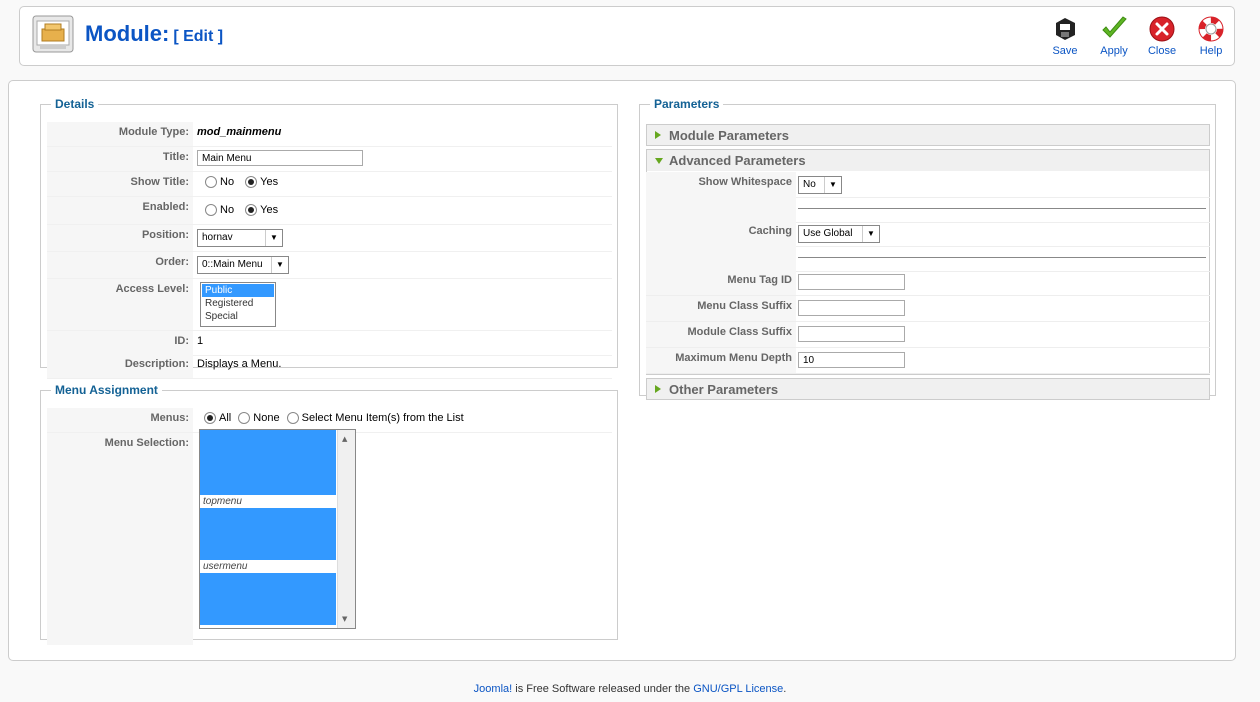 This screenshot has width=1260, height=702. Describe the element at coordinates (329, 134) in the screenshot. I see `row-module-type: Module Type: mod_mainmenu` at that location.